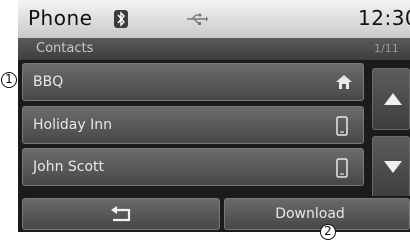 This screenshot has width=410, height=240. What do you see at coordinates (328, 232) in the screenshot?
I see `callout-2: 2` at bounding box center [328, 232].